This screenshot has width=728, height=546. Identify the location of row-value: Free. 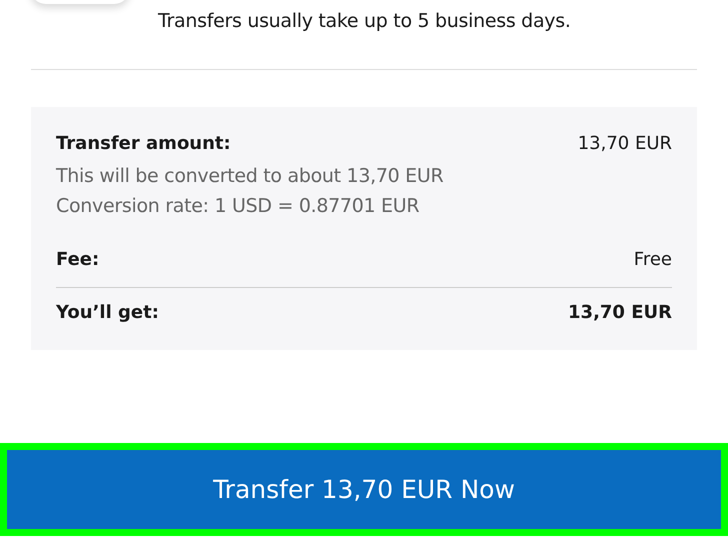
(653, 260).